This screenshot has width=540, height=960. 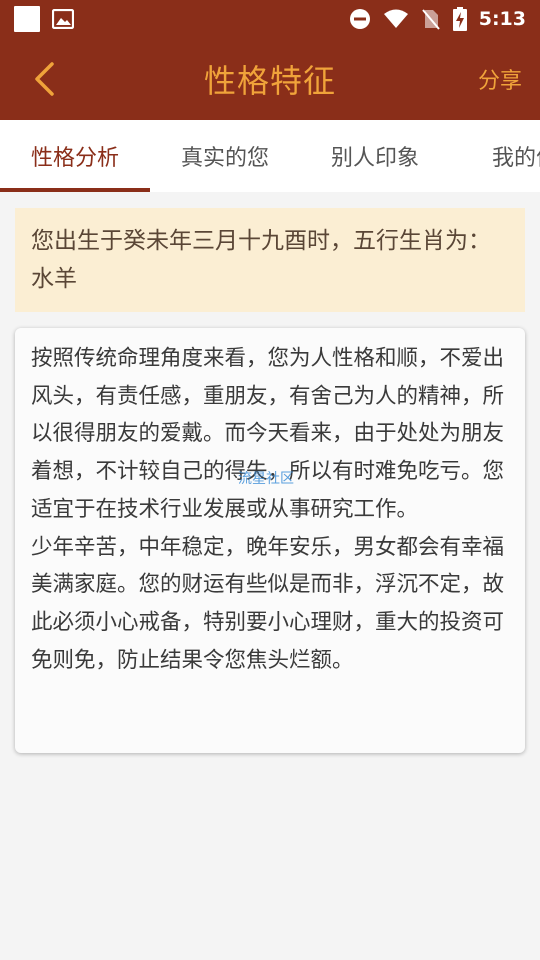 What do you see at coordinates (502, 19) in the screenshot?
I see `status-time: 5:13` at bounding box center [502, 19].